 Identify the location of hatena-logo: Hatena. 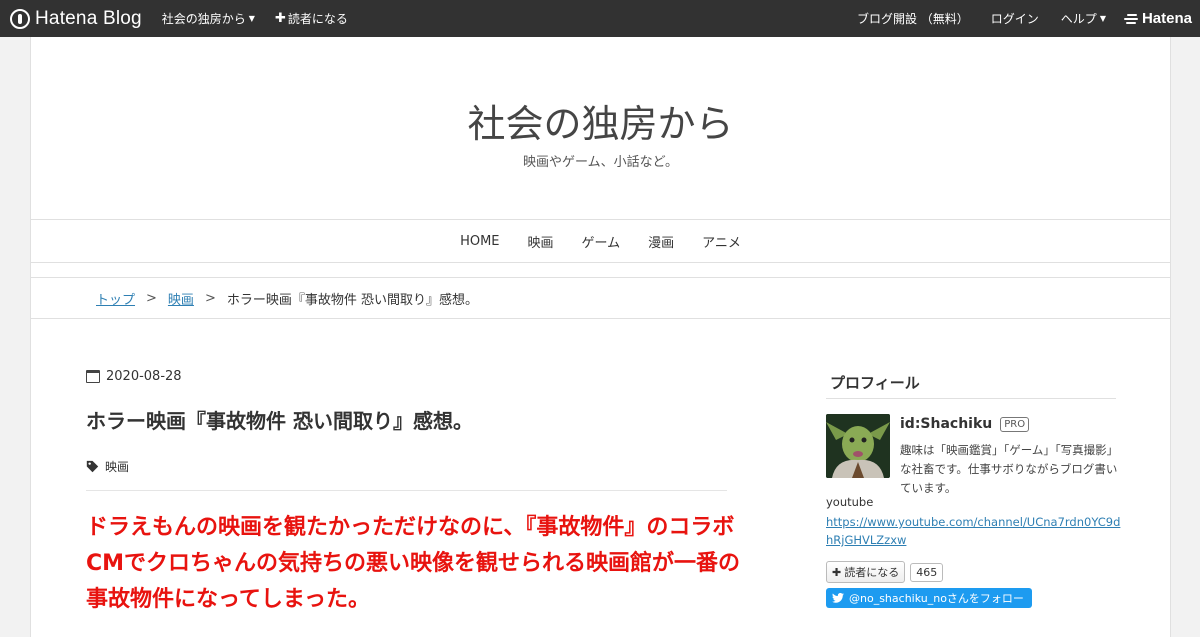
(1157, 18).